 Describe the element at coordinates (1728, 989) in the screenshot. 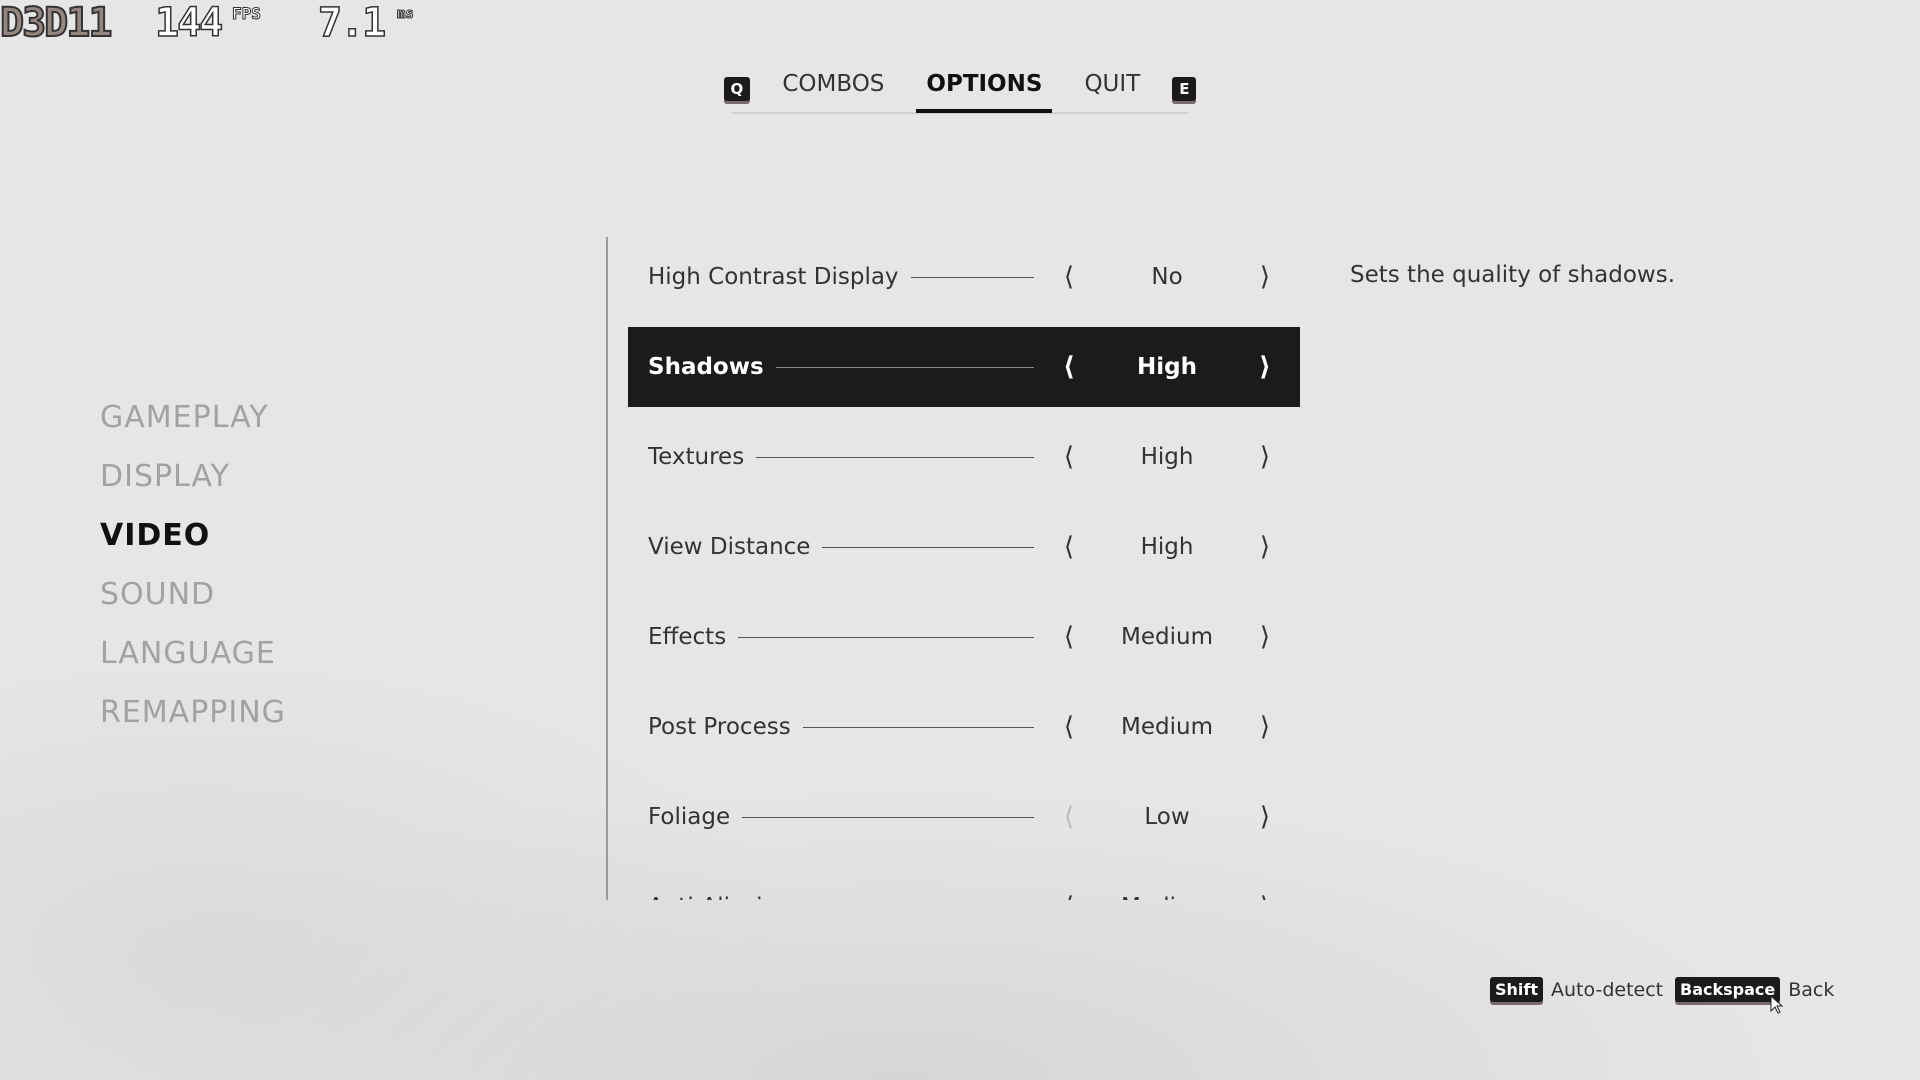

I see `backspace-key: Backspace` at that location.